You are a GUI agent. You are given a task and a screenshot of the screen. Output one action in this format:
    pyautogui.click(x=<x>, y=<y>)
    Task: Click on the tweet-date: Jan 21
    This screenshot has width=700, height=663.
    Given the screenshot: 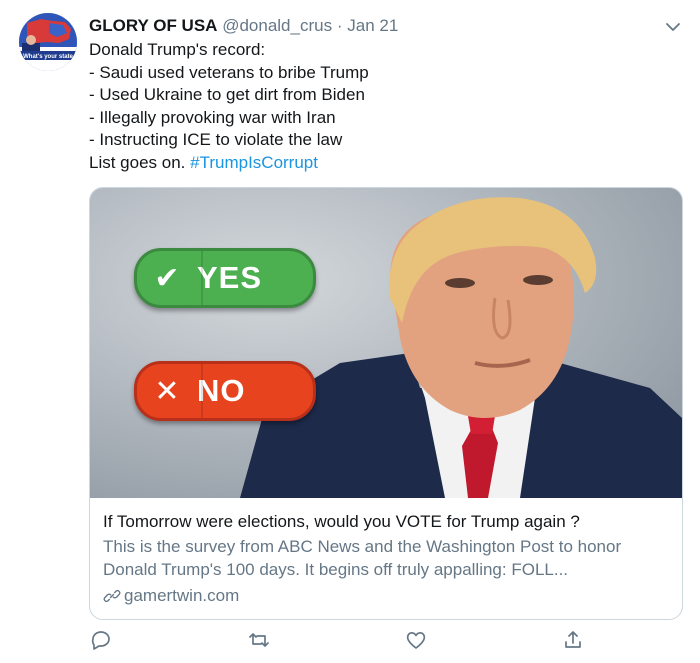 What is the action you would take?
    pyautogui.click(x=372, y=25)
    